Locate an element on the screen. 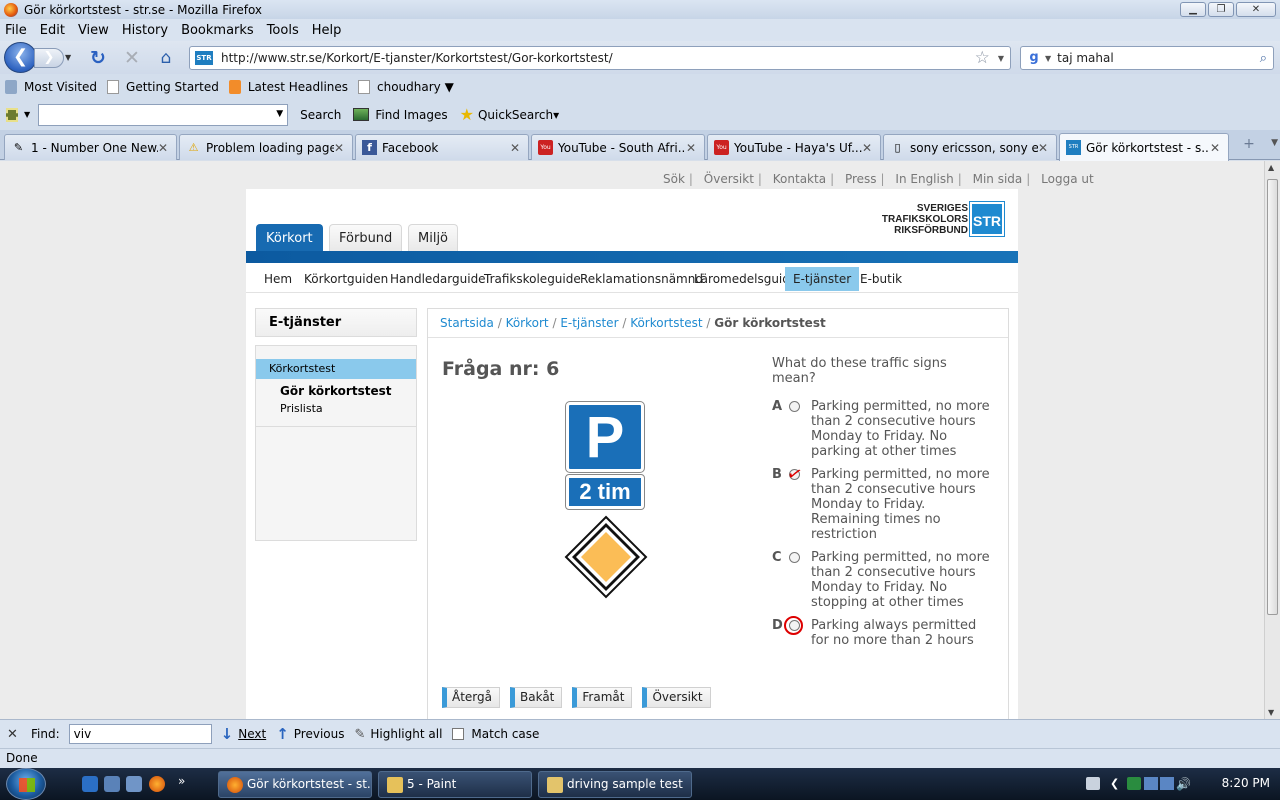  start-button is located at coordinates (26, 784).